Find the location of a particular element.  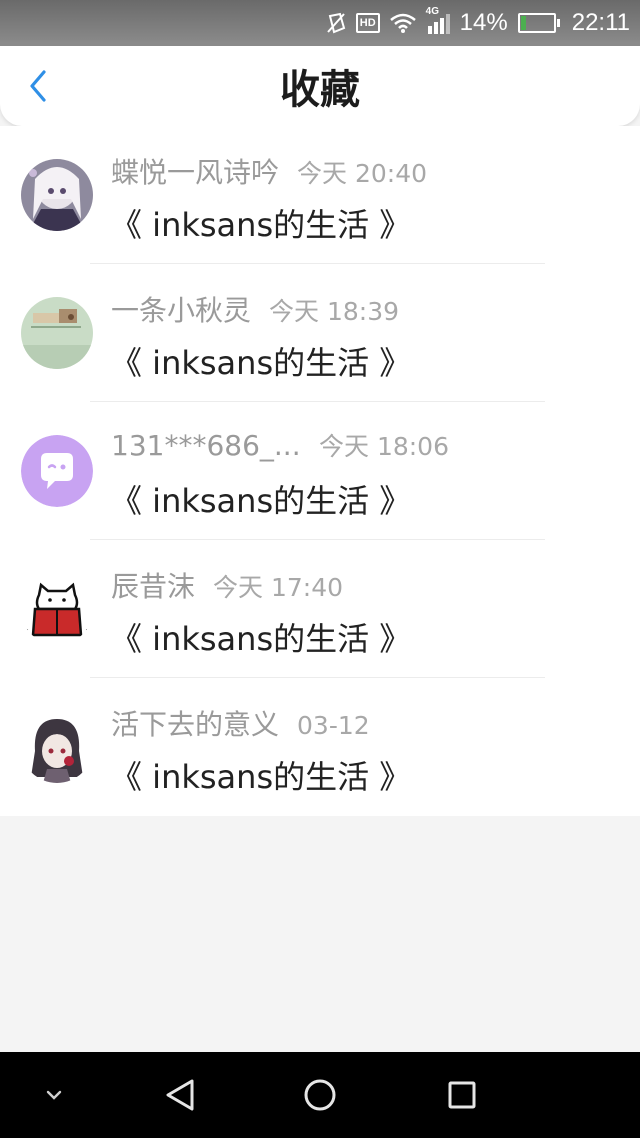

circle-home-icon is located at coordinates (320, 1095).